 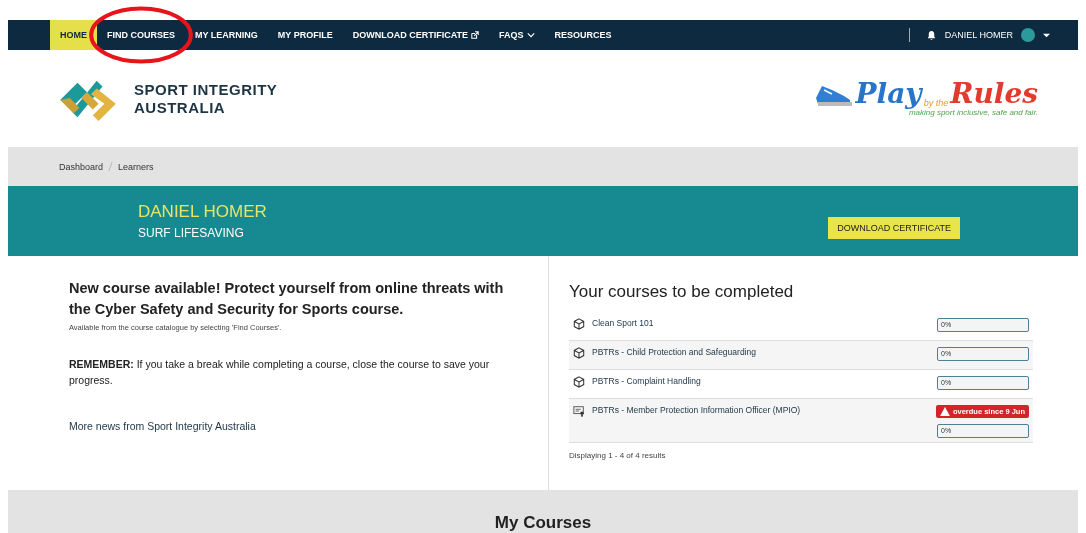 I want to click on learner-name: DANIEL HOMER, so click(x=202, y=212).